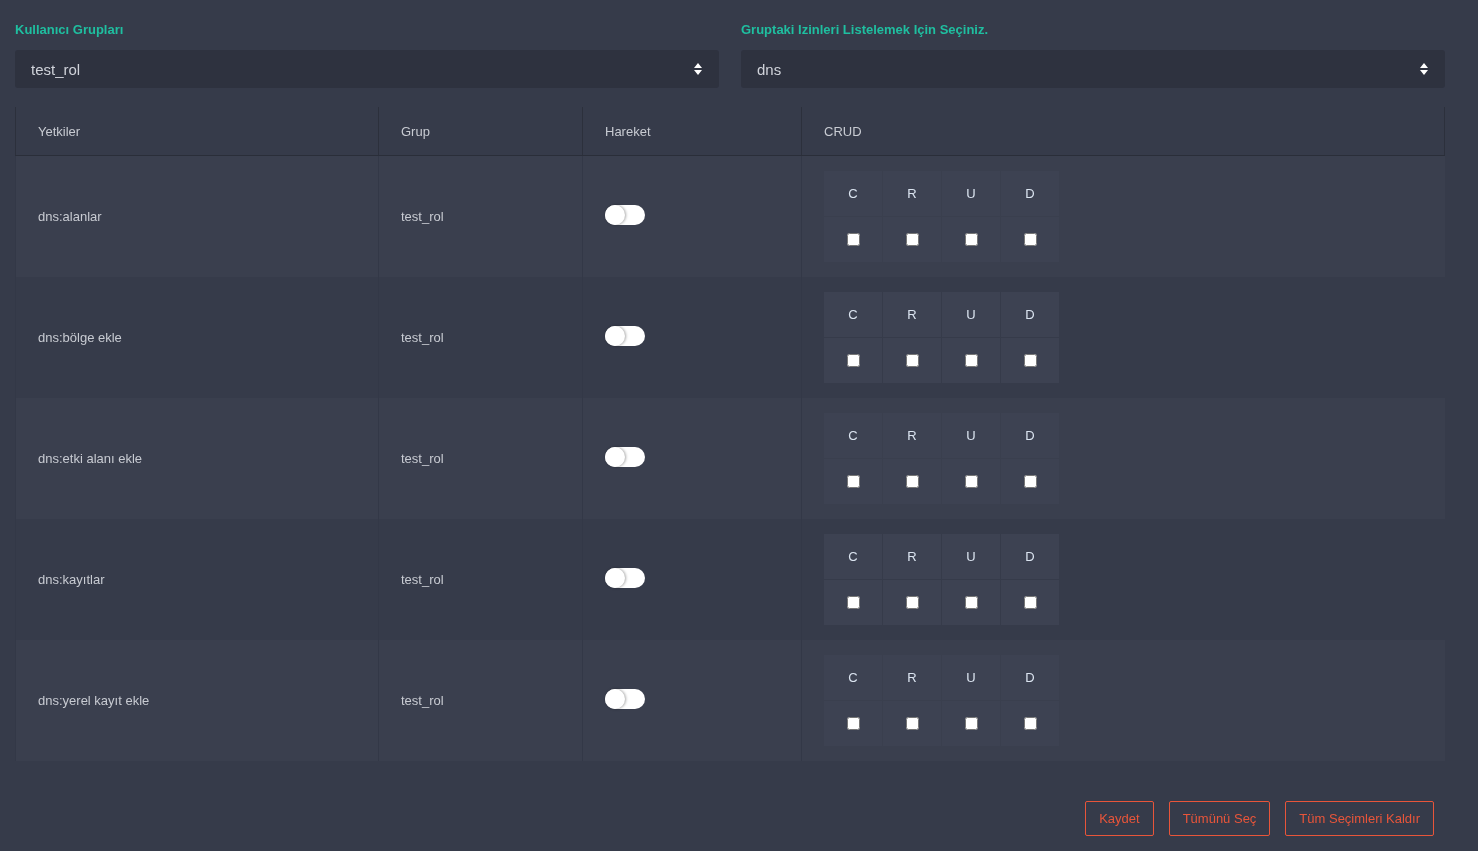 The image size is (1478, 851). Describe the element at coordinates (1359, 818) in the screenshot. I see `action-button: Tüm Seçimleri Kaldır` at that location.